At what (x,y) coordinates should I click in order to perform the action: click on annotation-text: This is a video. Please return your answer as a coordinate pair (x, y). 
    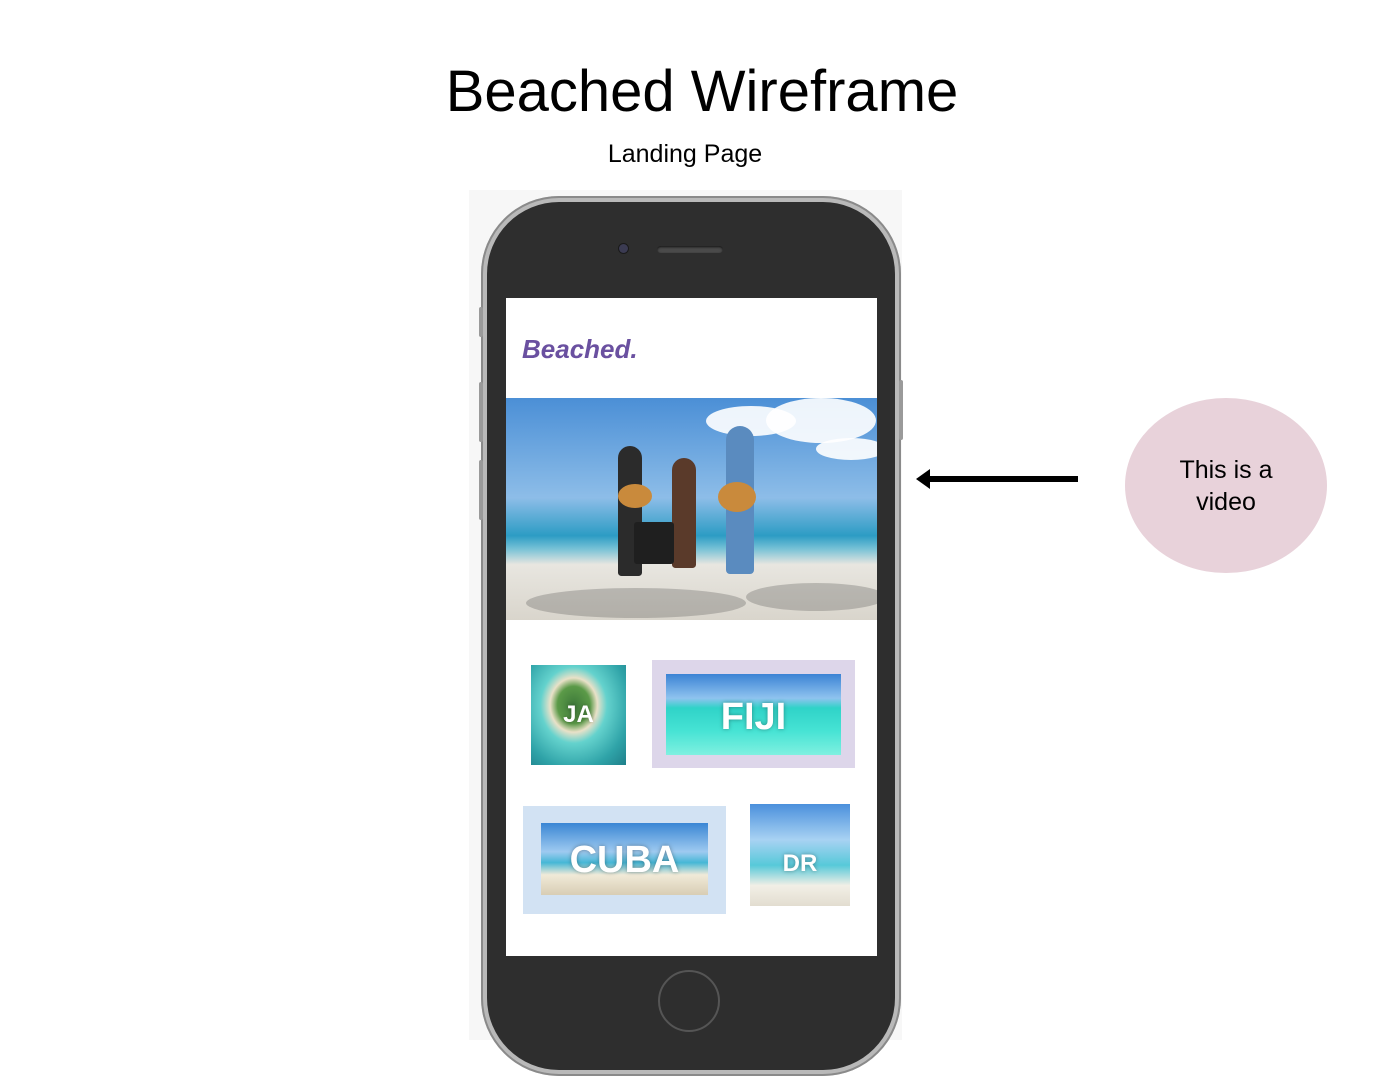
    Looking at the image, I should click on (1226, 485).